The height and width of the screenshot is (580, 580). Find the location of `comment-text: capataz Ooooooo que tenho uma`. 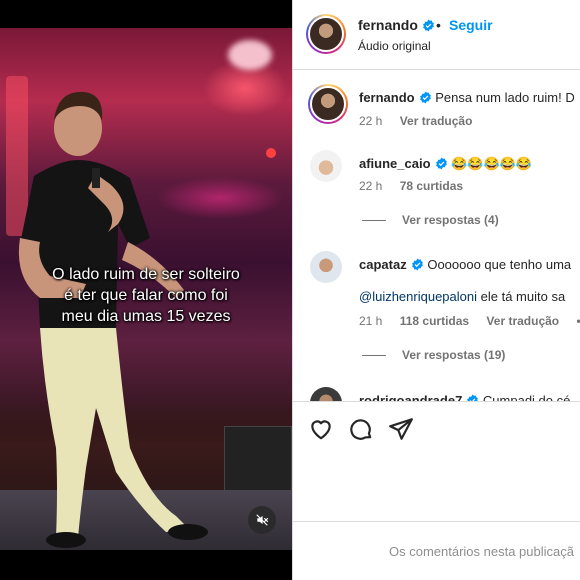

comment-text: capataz Ooooooo que tenho uma is located at coordinates (465, 264).